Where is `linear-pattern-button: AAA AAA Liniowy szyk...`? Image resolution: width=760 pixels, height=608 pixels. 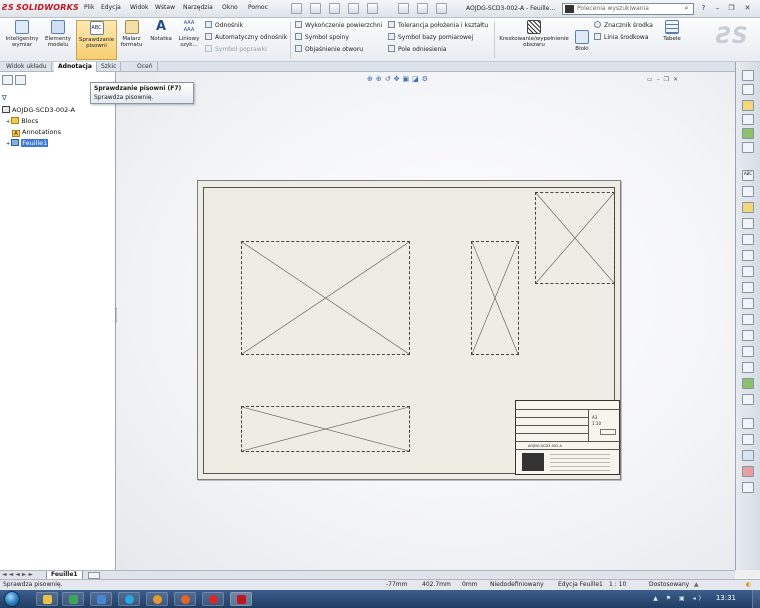
linear-pattern-button: AAA AAA Liniowy szyk... is located at coordinates (189, 40).